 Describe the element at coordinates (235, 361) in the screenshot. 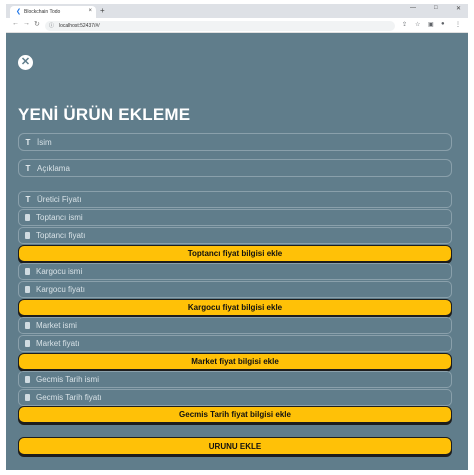

I see `add-market-price-button: Market fiyat bilgisi ekle` at that location.